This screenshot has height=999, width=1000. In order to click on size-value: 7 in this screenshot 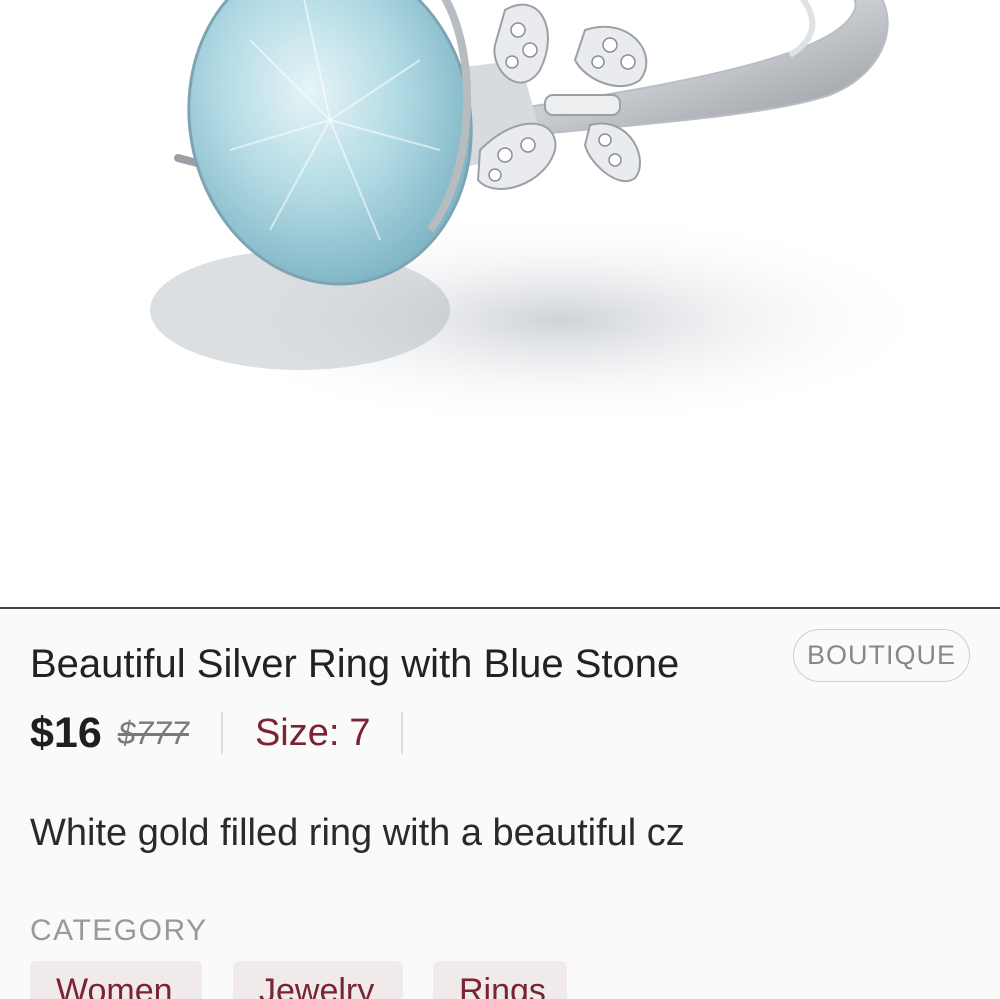, I will do `click(360, 732)`.